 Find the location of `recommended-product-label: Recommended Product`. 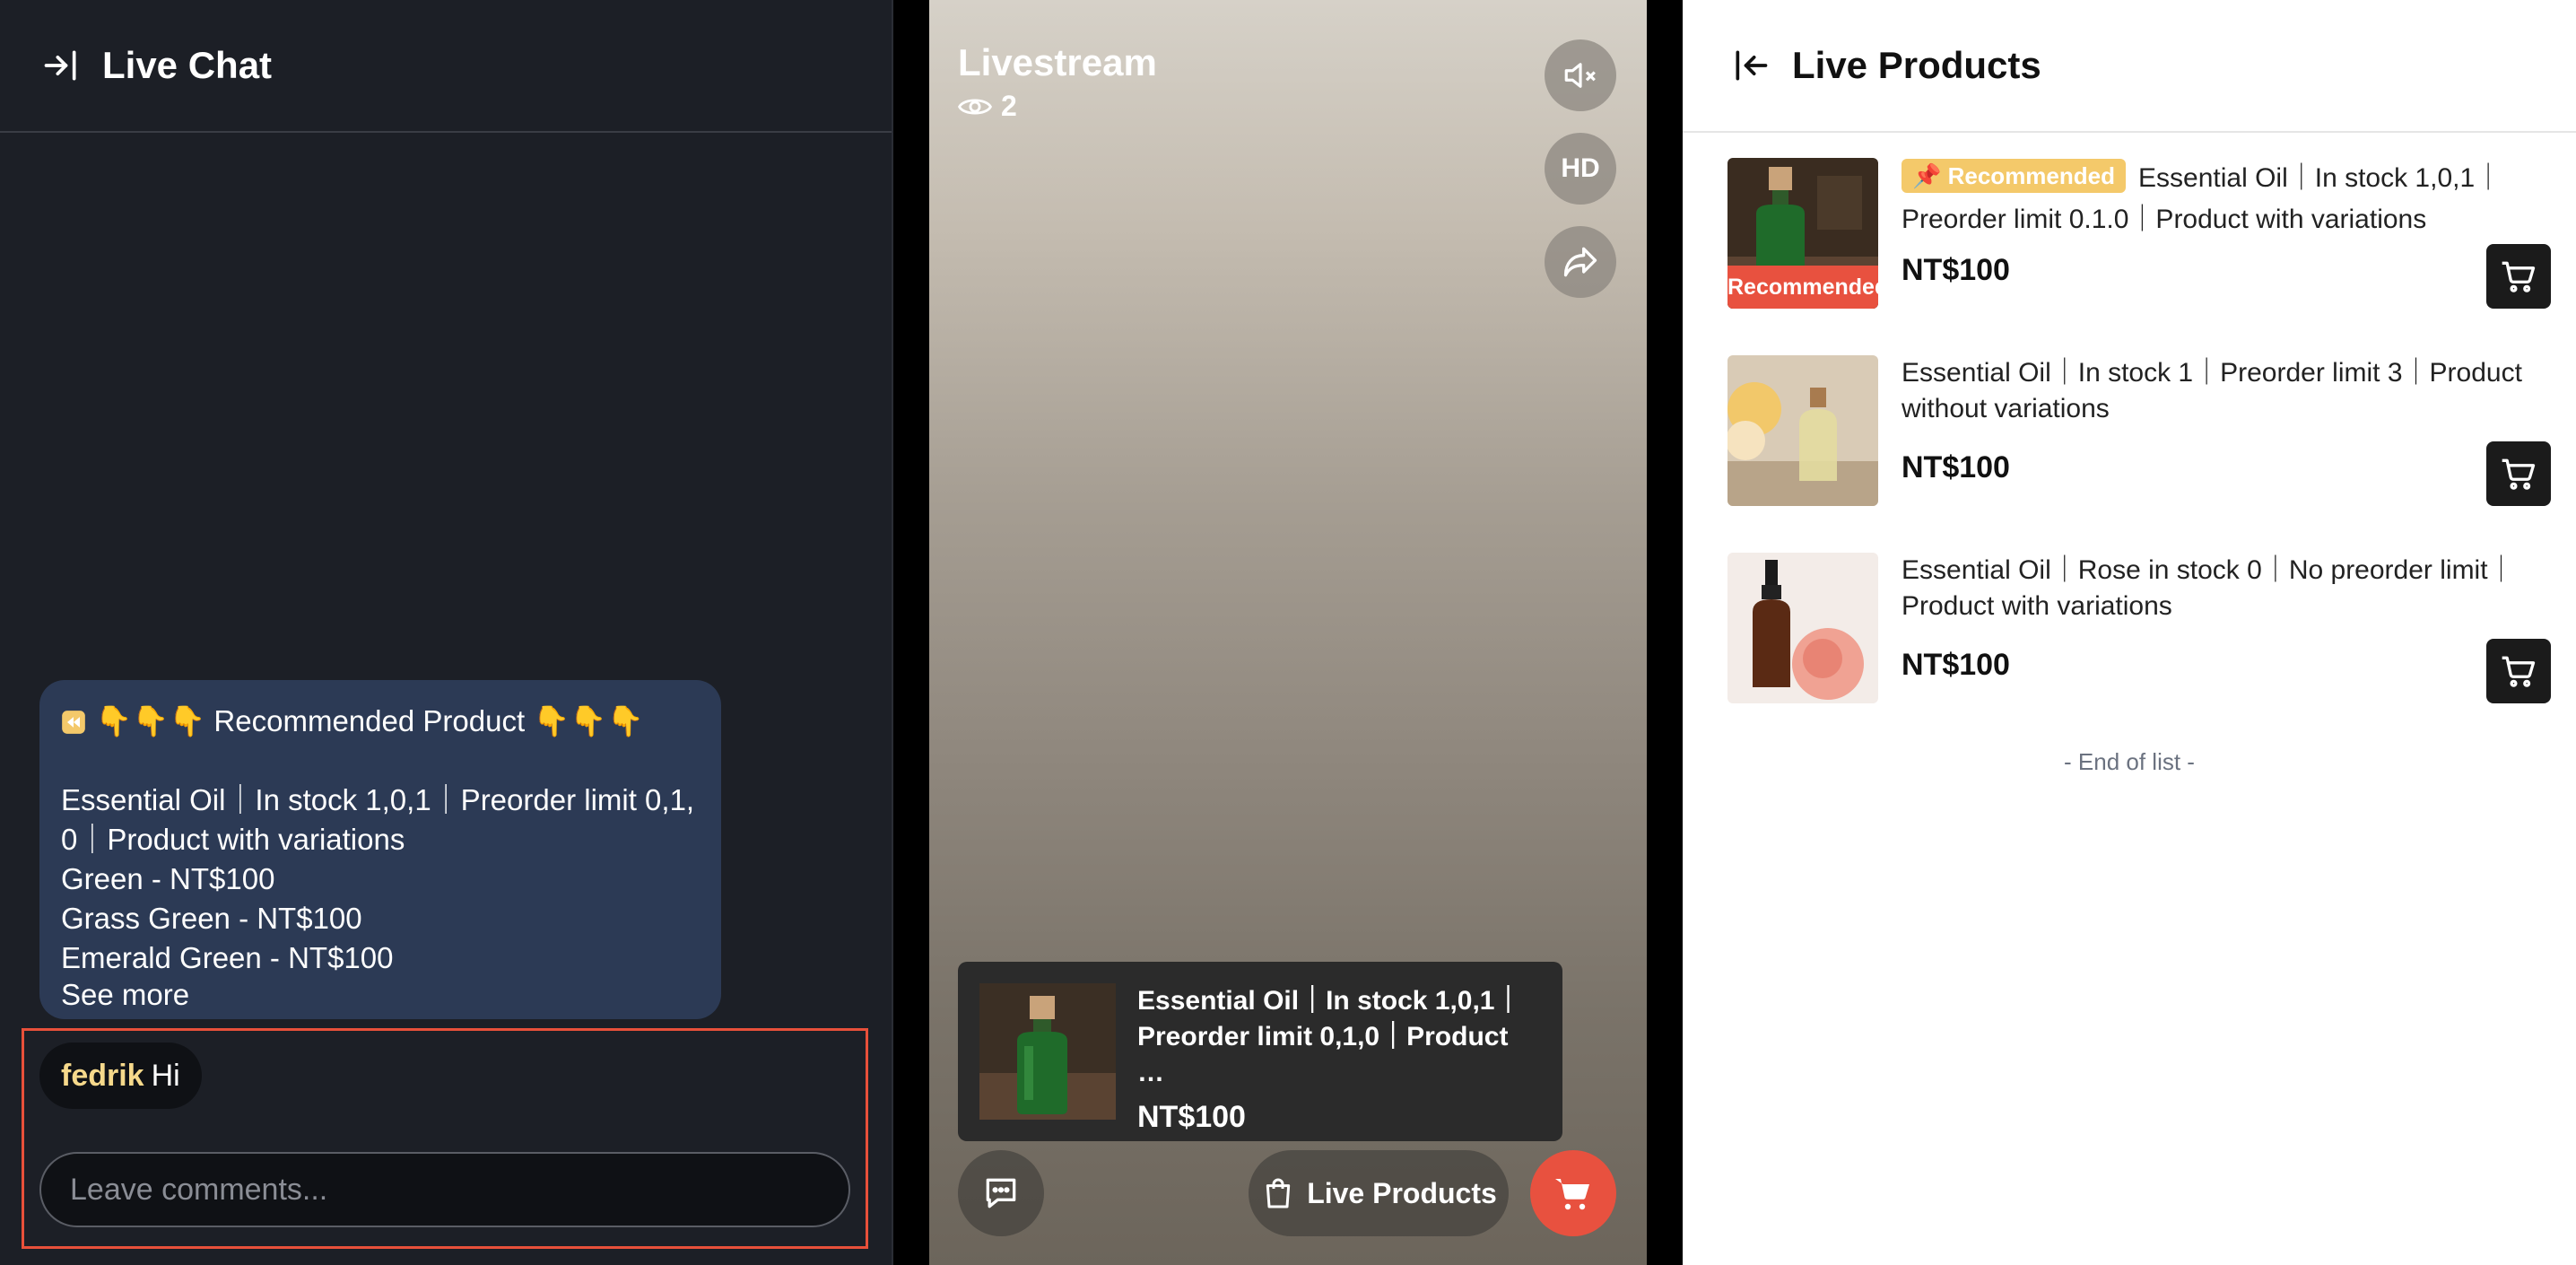

recommended-product-label: Recommended Product is located at coordinates (1802, 287).